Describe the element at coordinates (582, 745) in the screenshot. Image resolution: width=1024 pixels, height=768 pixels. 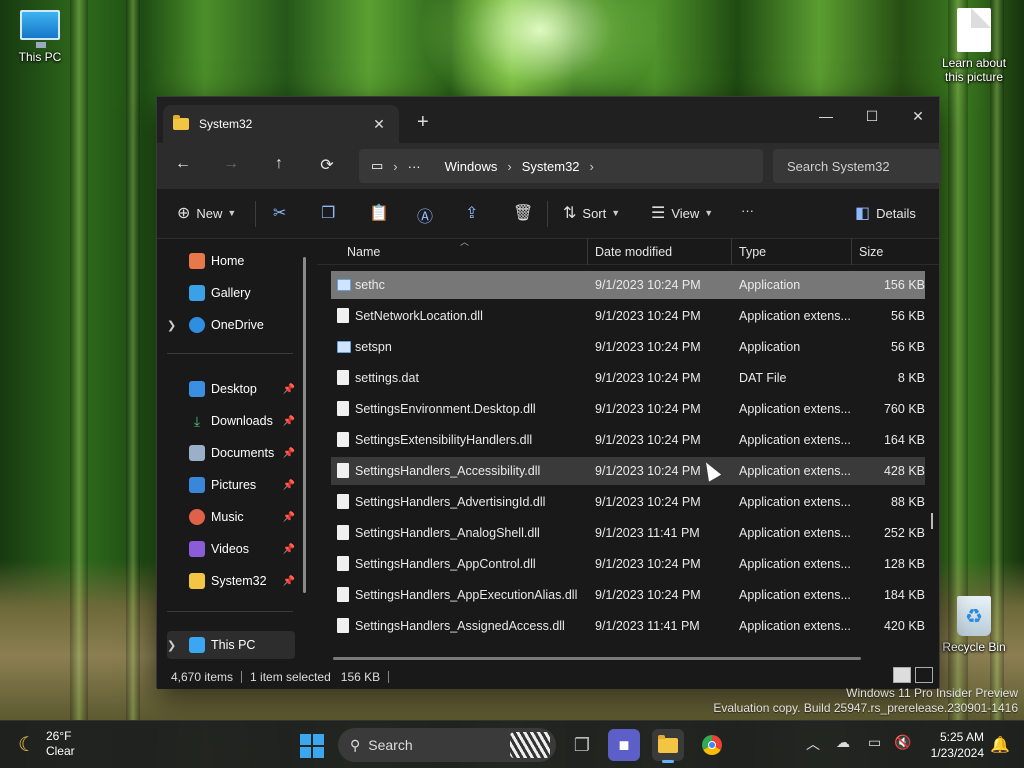
I see `task-view-icon: ❐` at that location.